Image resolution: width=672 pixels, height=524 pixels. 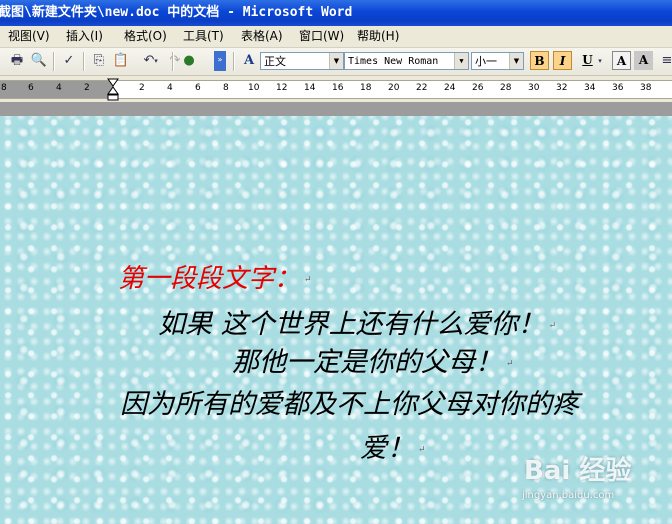 I want to click on ruler-tick: 36, so click(x=618, y=88).